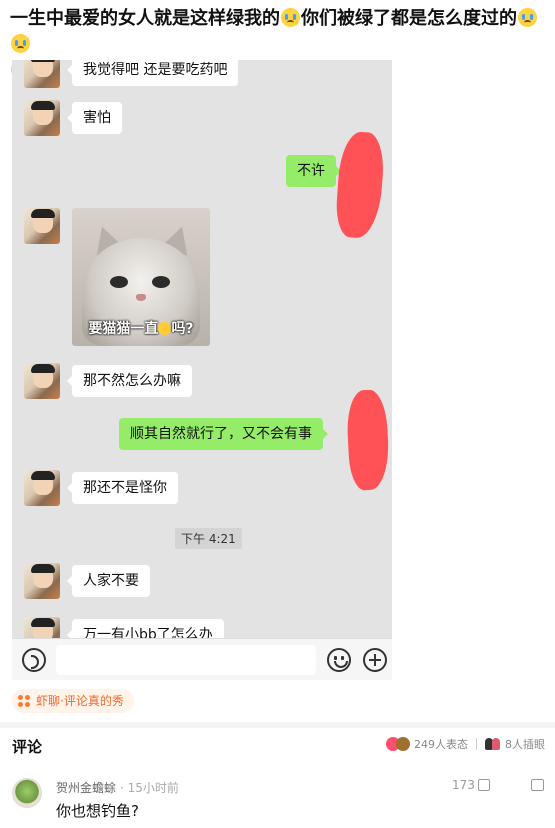 This screenshot has width=555, height=828. Describe the element at coordinates (525, 744) in the screenshot. I see `stickers-count: 8人插眼` at that location.